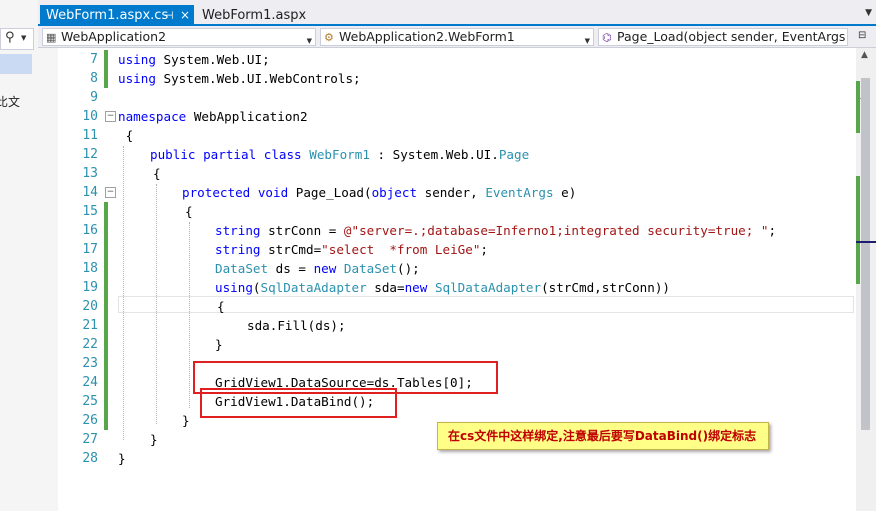 The width and height of the screenshot is (876, 511). I want to click on tab-label: WebForm1.aspx.cs, so click(107, 15).